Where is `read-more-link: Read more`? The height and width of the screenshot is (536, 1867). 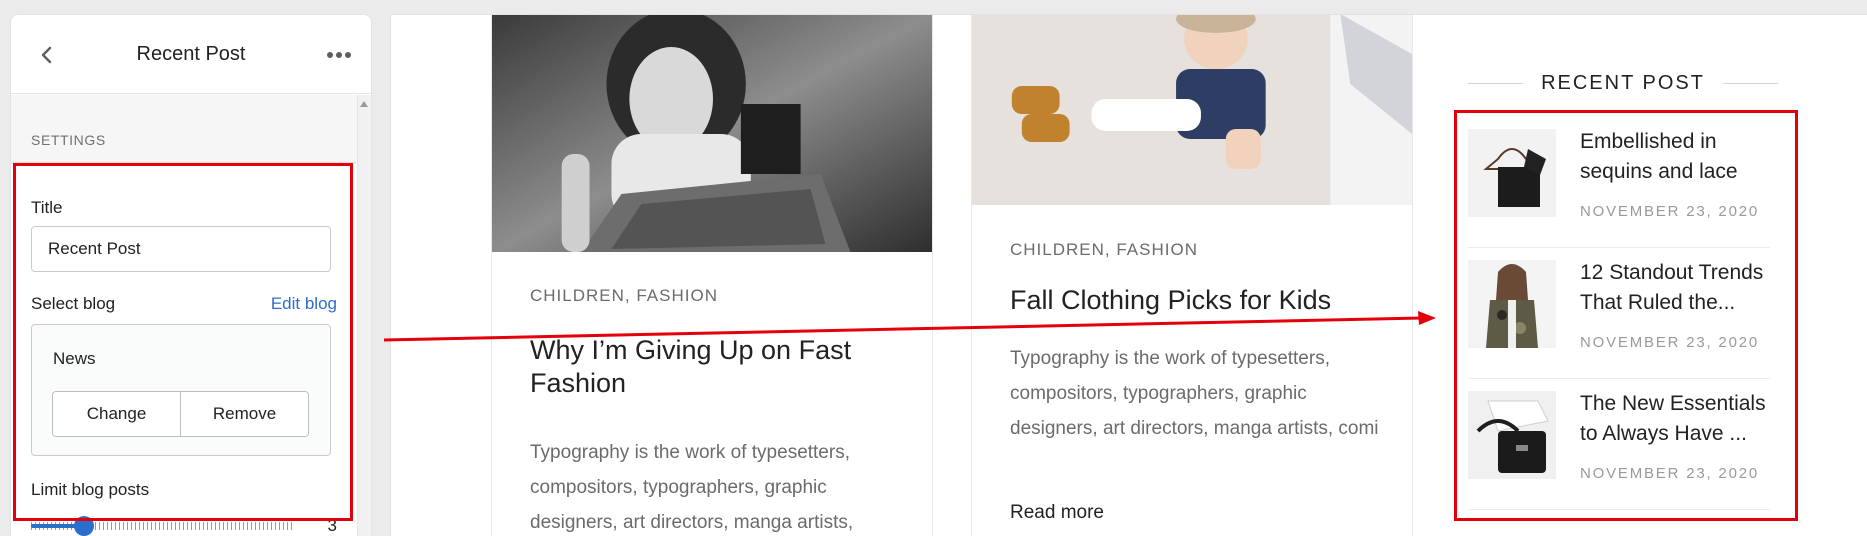 read-more-link: Read more is located at coordinates (1057, 513).